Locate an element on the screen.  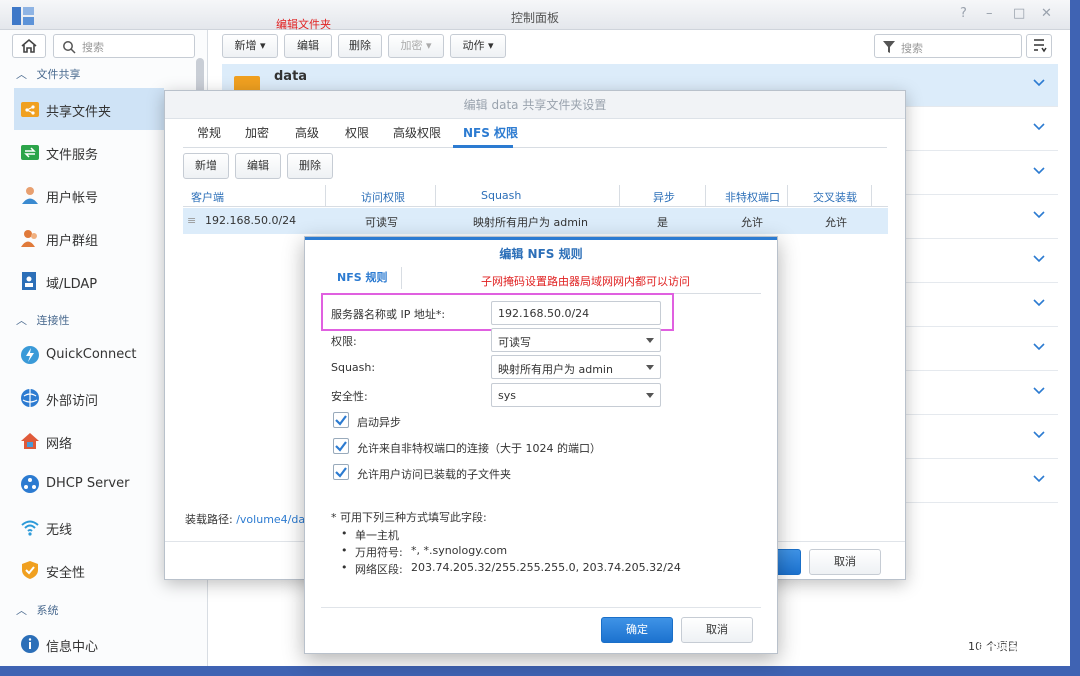
sidebar-item-label: QuickConnect is located at coordinates (91, 354).